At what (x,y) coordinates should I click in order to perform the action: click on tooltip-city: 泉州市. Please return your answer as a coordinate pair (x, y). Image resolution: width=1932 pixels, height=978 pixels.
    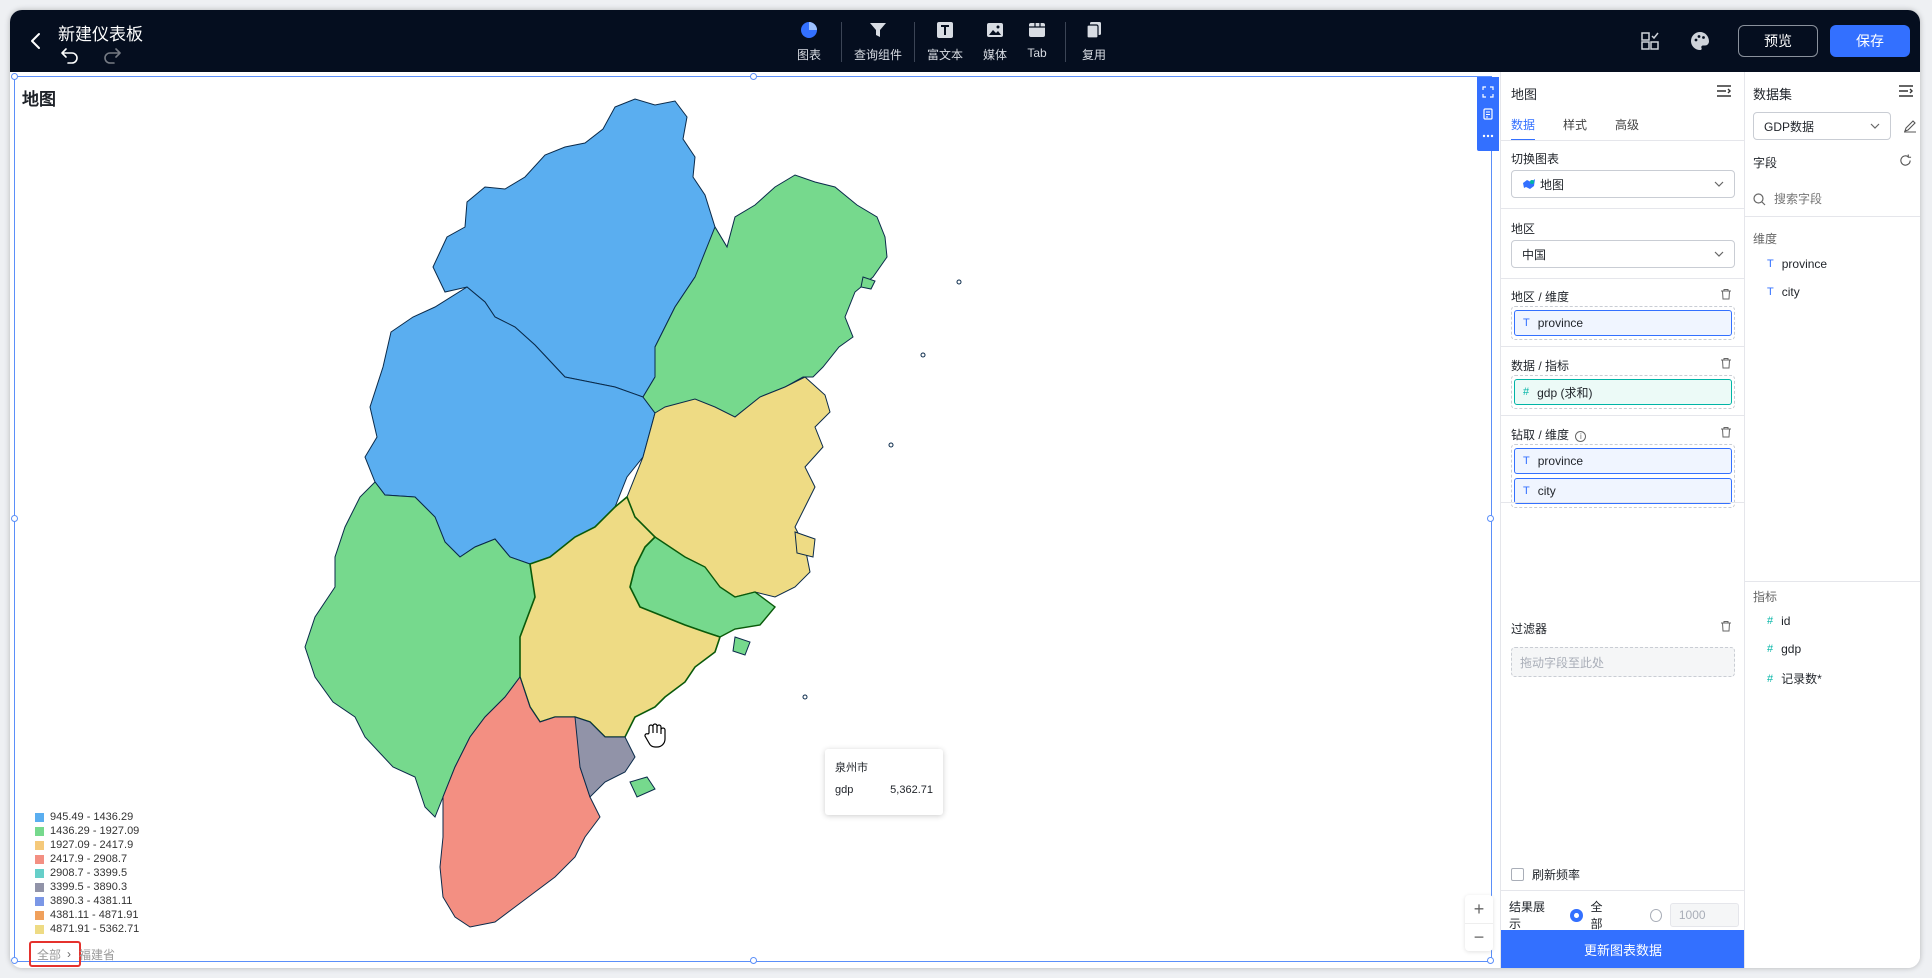
    Looking at the image, I should click on (851, 768).